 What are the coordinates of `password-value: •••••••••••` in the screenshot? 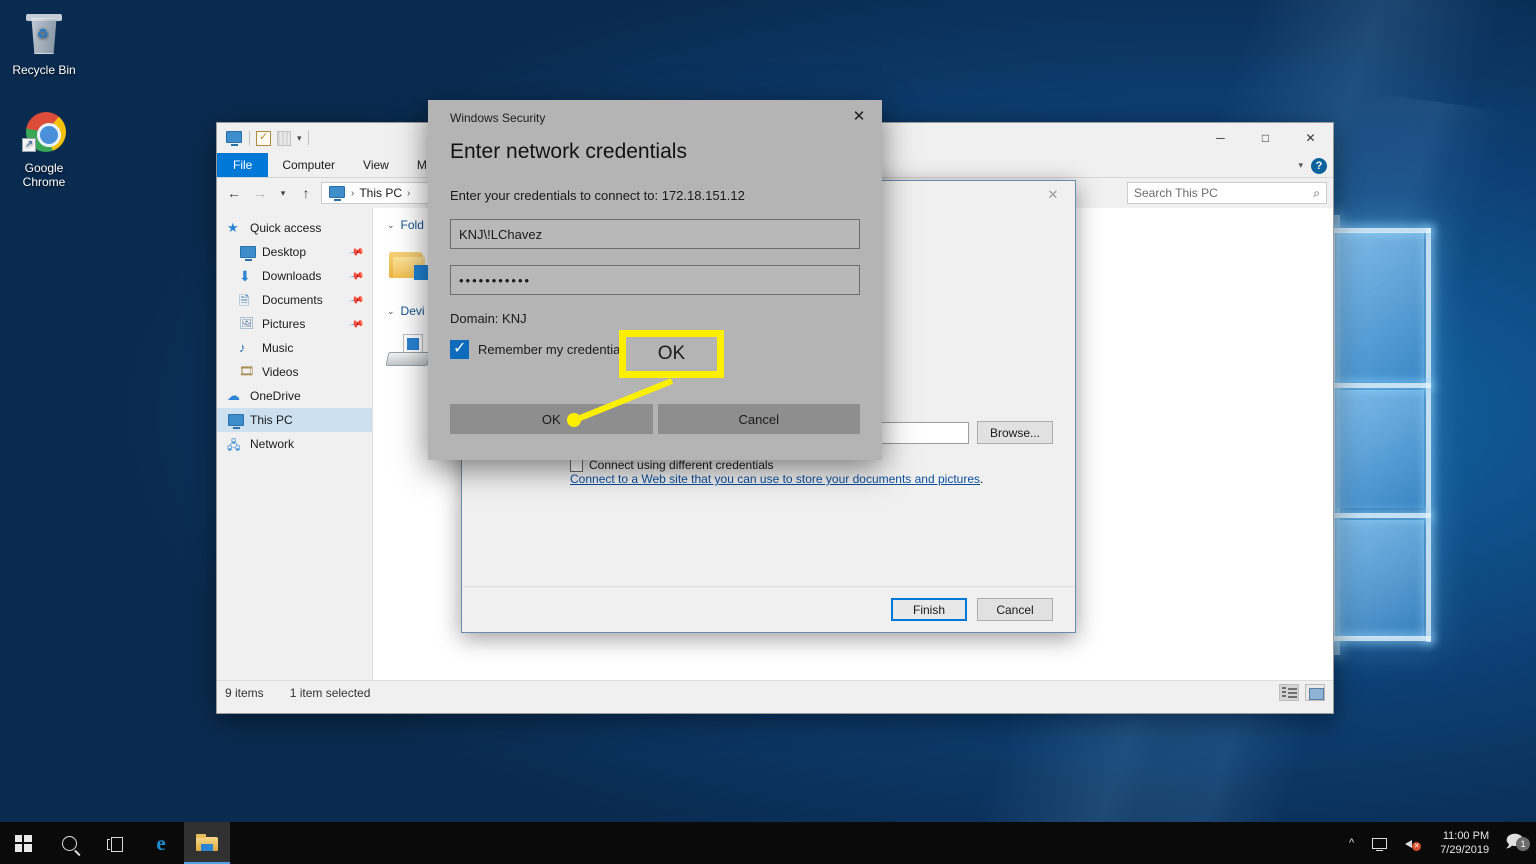 It's located at (495, 280).